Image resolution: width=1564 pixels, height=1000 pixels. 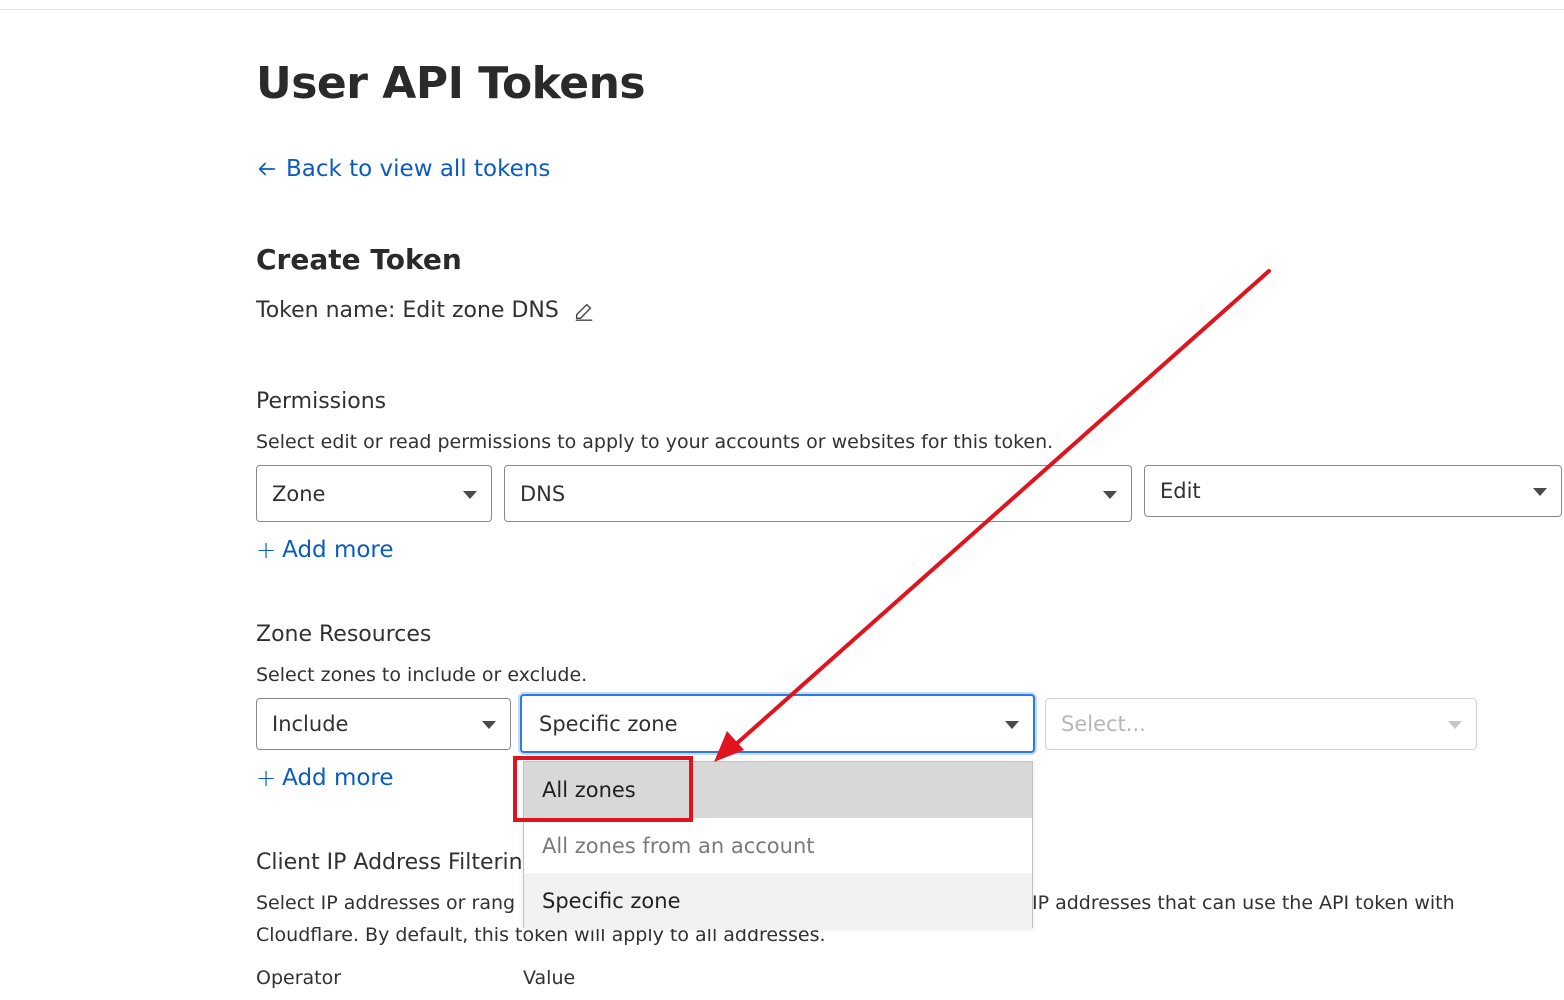 What do you see at coordinates (418, 169) in the screenshot?
I see `back-link-label: Back to view all tokens` at bounding box center [418, 169].